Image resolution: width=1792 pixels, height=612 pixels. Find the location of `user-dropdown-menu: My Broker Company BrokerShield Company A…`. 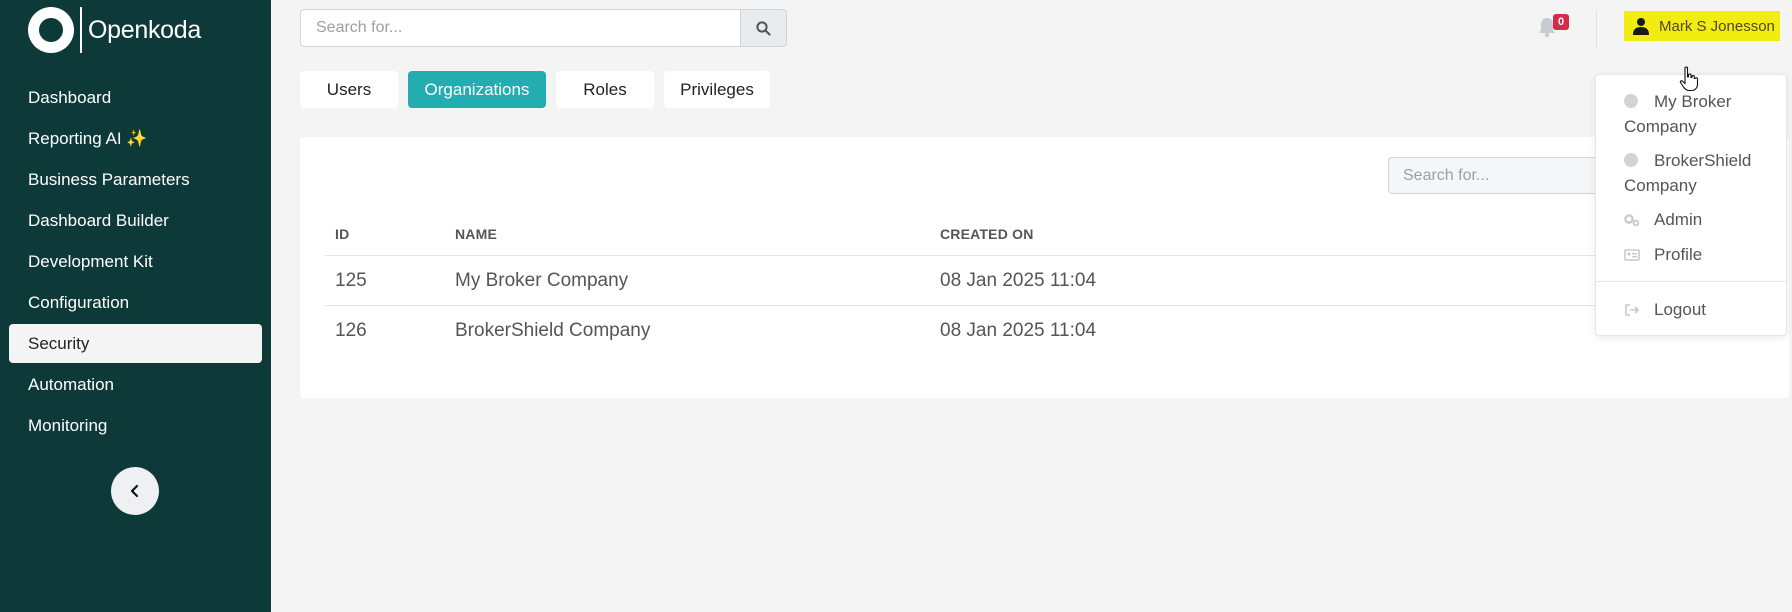

user-dropdown-menu: My Broker Company BrokerShield Company A… is located at coordinates (1691, 205).